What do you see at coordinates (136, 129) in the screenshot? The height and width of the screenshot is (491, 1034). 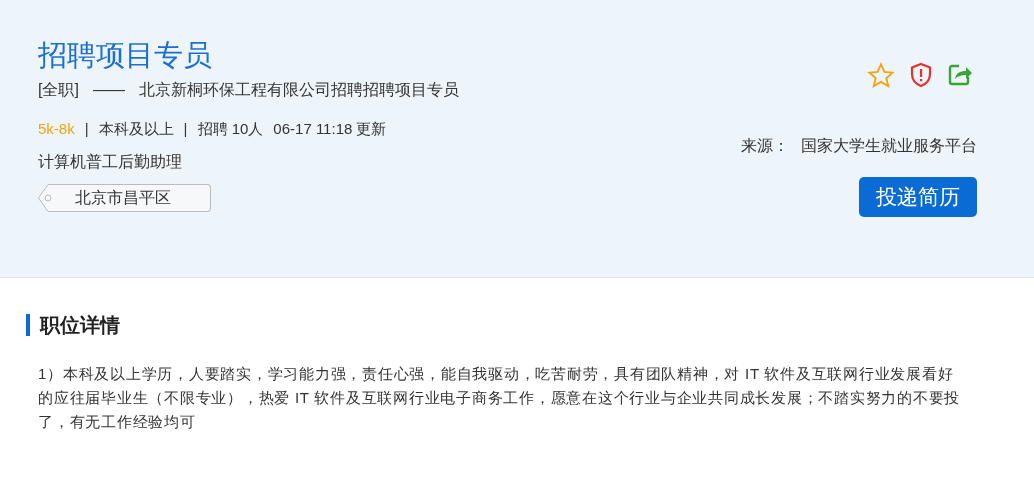 I see `education: 本科及以上` at bounding box center [136, 129].